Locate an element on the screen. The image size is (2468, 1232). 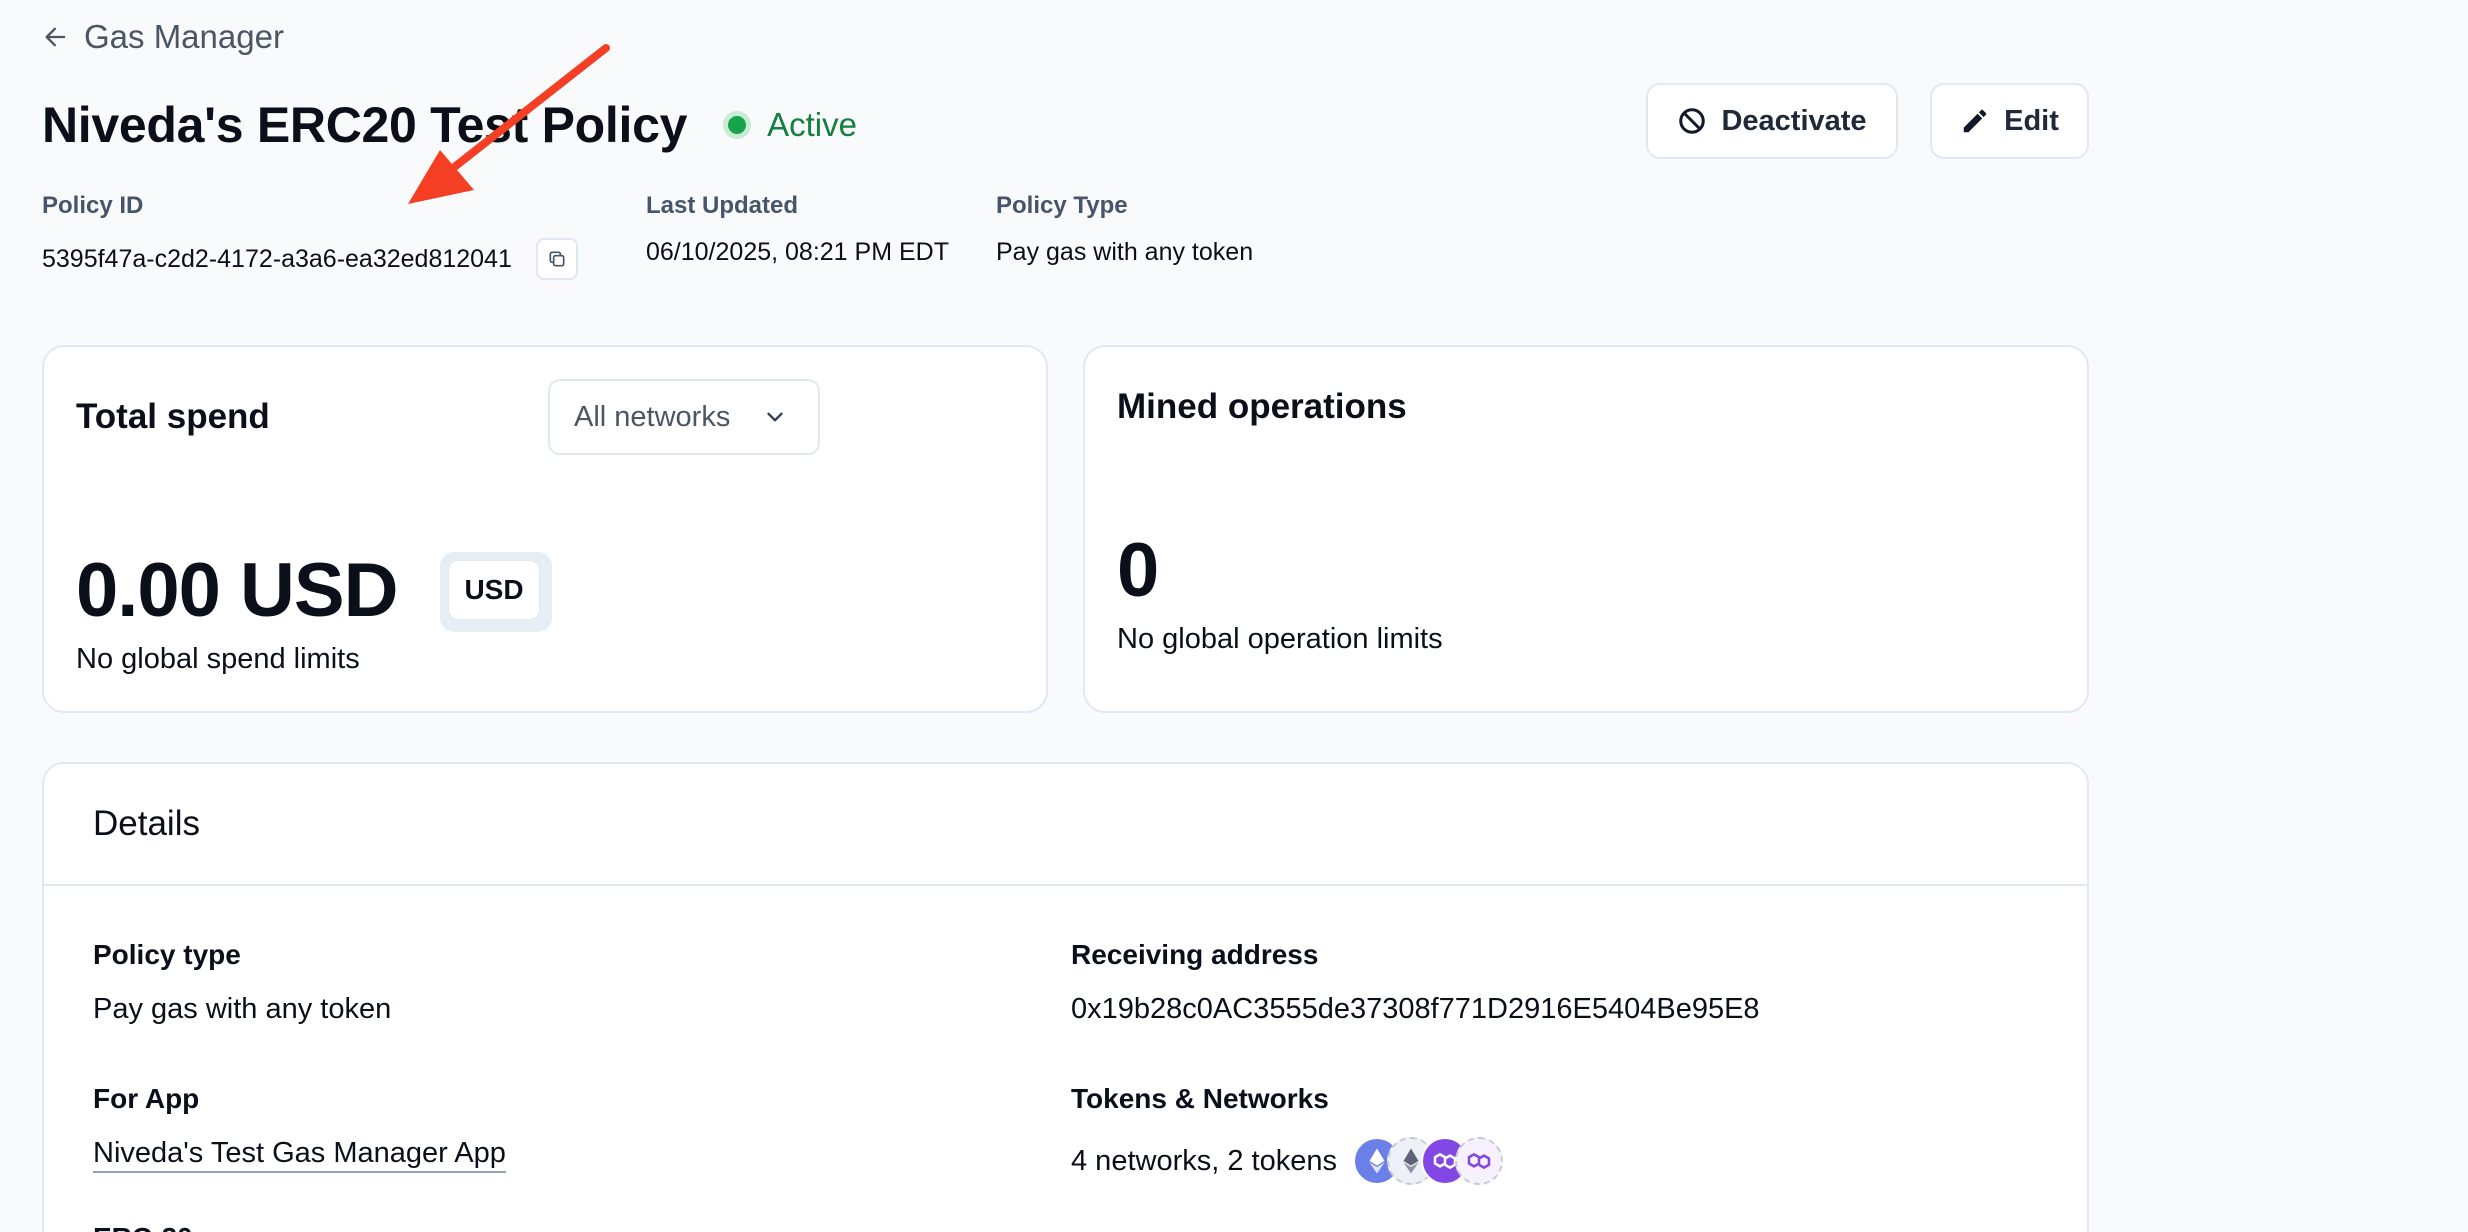
detail-policy-type-value: Pay gas with any token is located at coordinates (242, 1009).